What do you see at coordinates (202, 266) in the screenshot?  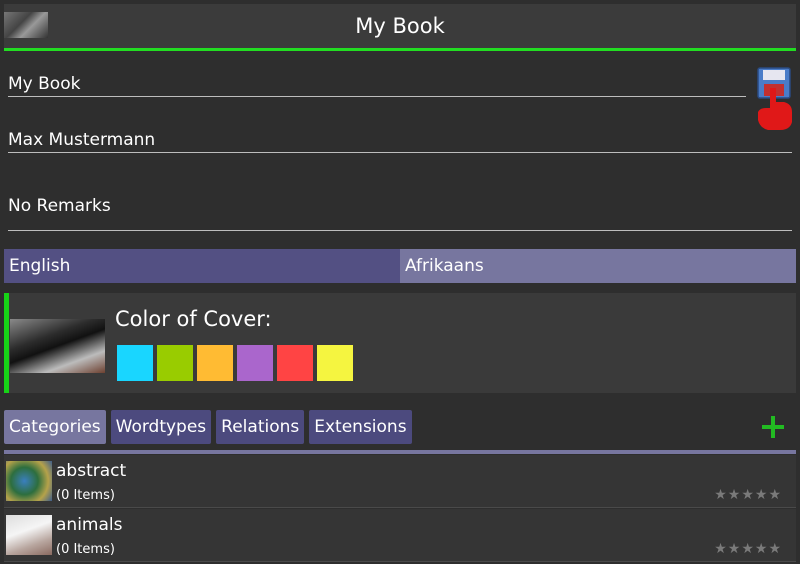 I see `source-language: English` at bounding box center [202, 266].